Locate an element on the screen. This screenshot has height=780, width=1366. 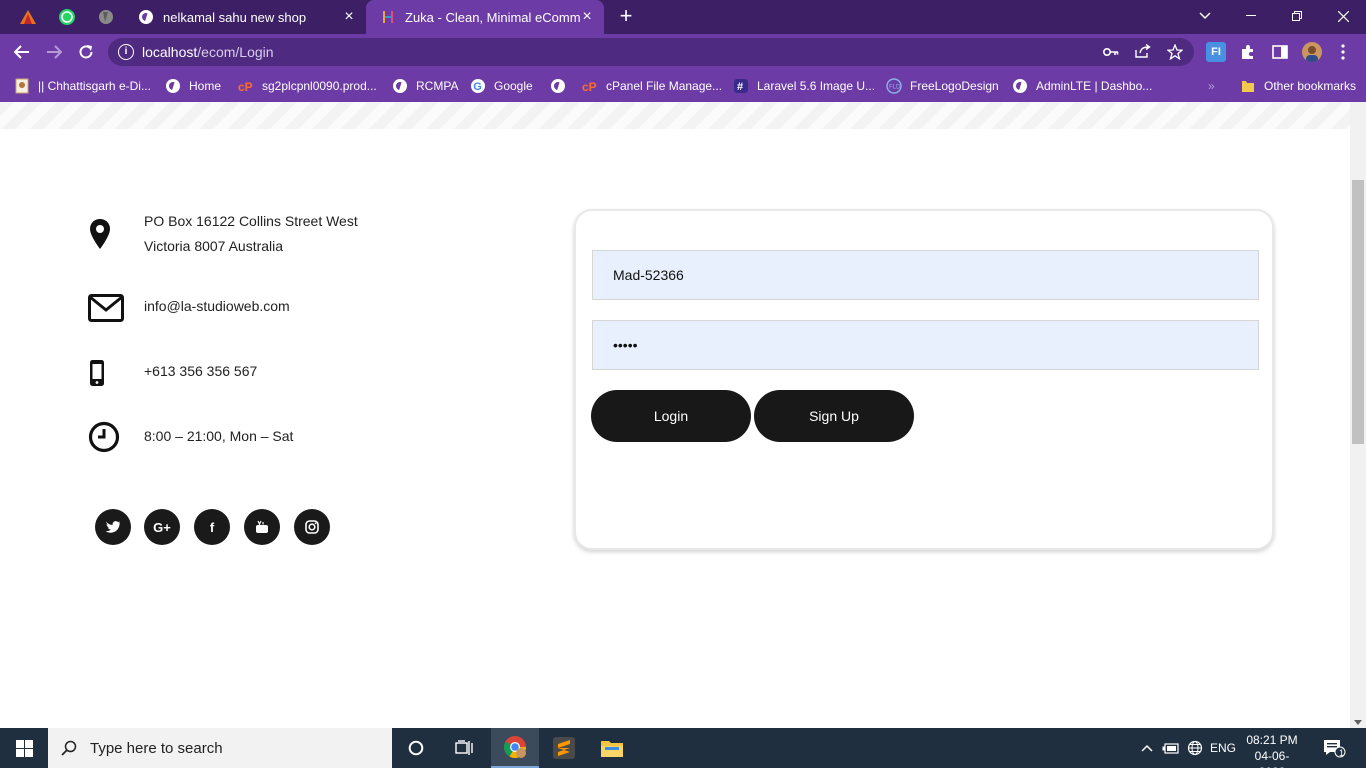
header-pattern-strip is located at coordinates (675, 115).